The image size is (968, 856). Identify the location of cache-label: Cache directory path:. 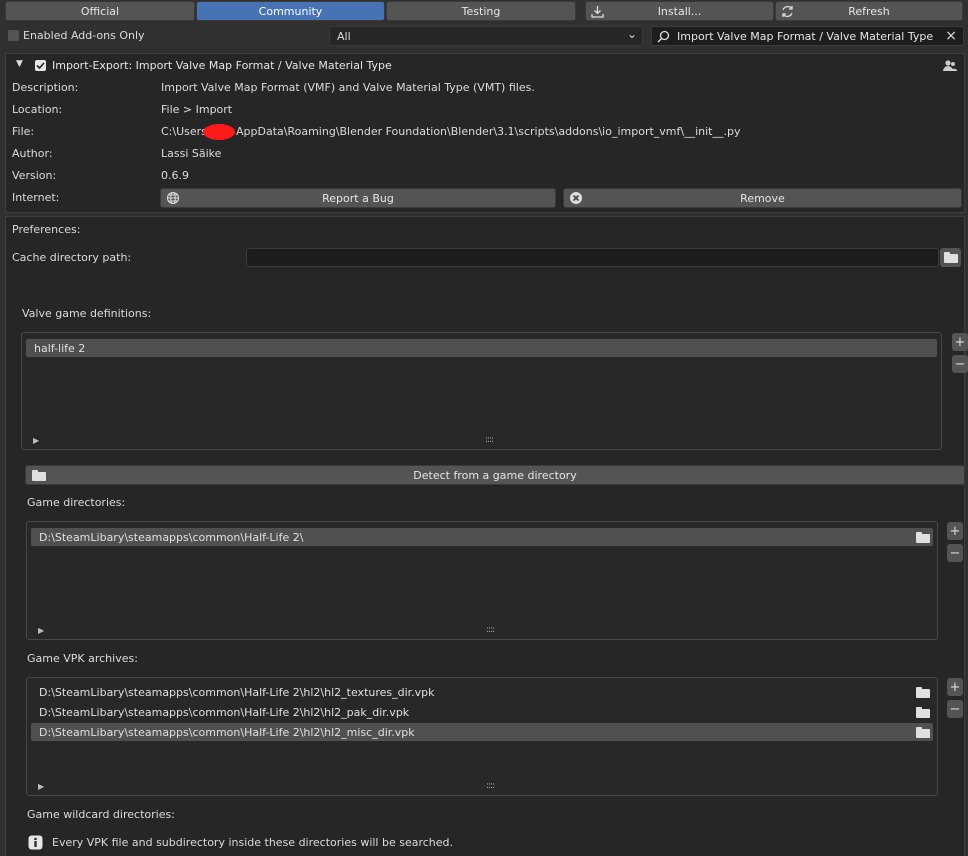
(72, 257).